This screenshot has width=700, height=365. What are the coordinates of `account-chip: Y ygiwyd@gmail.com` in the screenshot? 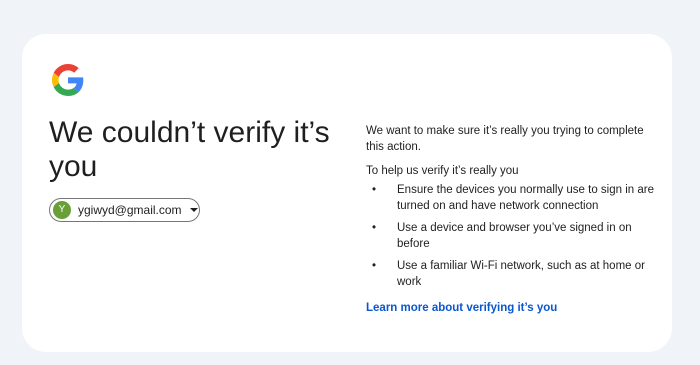 It's located at (124, 210).